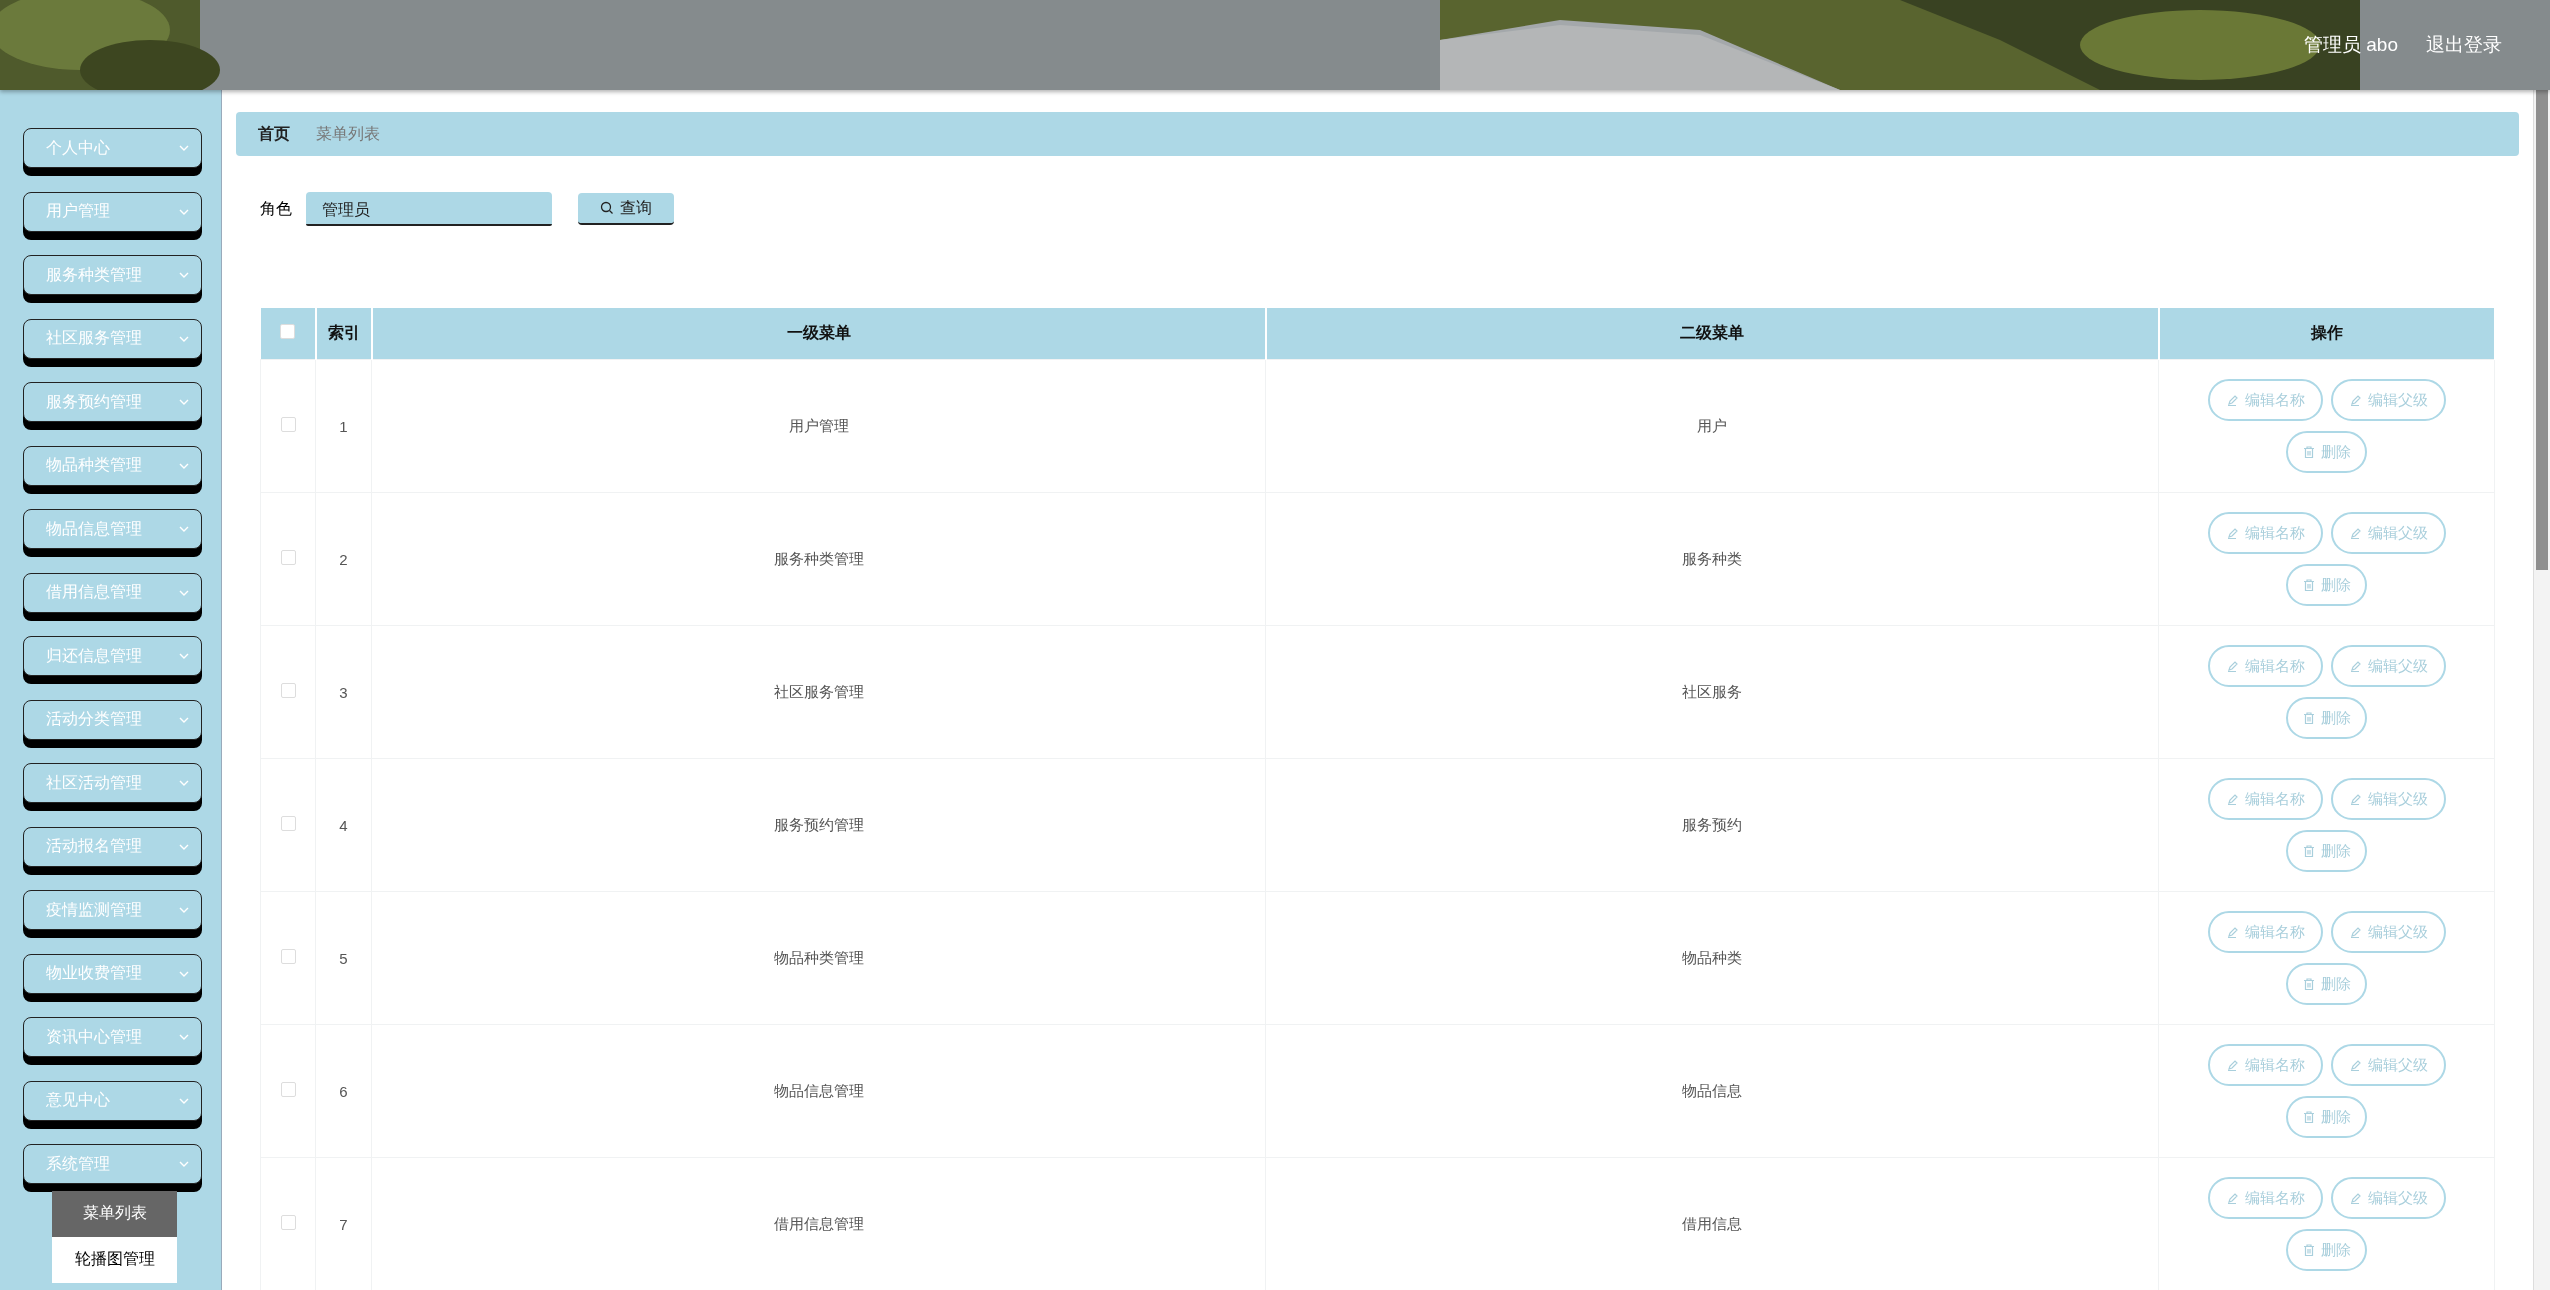  I want to click on logout-link: 退出登录, so click(2464, 45).